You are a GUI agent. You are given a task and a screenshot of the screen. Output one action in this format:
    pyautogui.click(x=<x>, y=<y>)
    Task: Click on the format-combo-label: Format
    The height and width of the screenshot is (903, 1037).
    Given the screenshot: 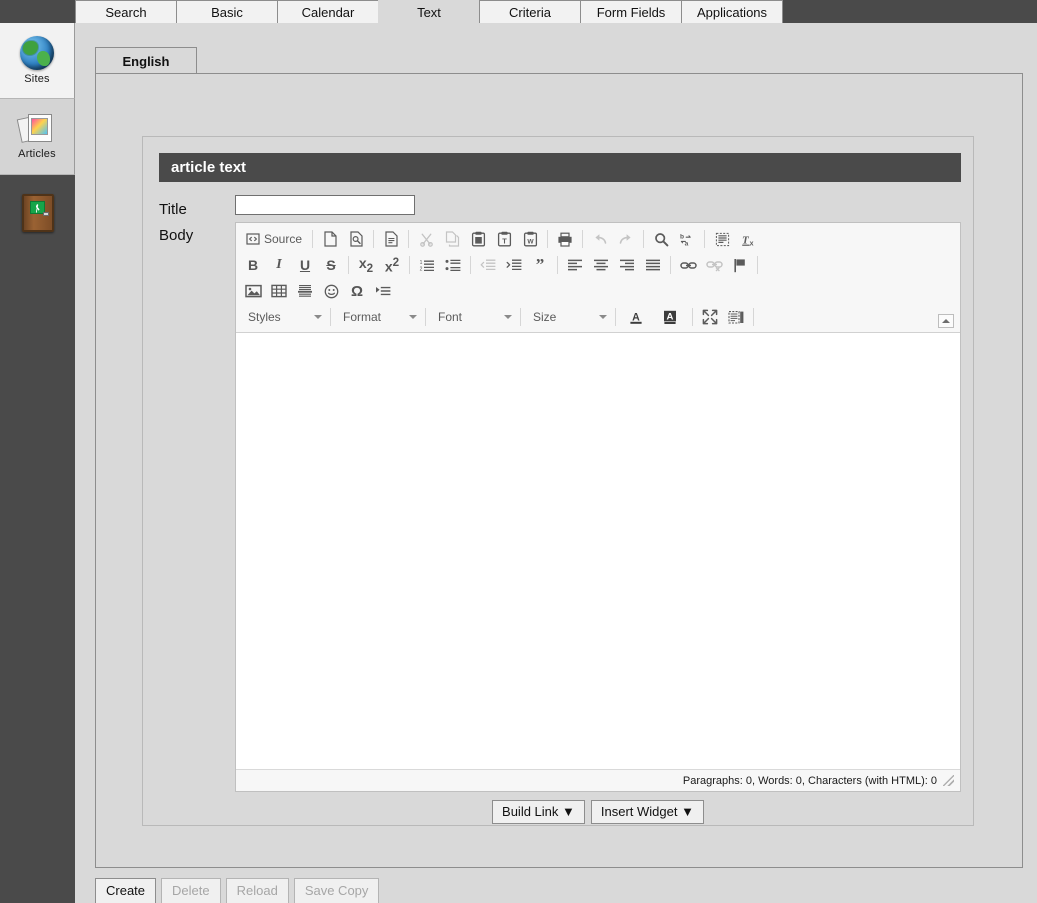 What is the action you would take?
    pyautogui.click(x=362, y=317)
    